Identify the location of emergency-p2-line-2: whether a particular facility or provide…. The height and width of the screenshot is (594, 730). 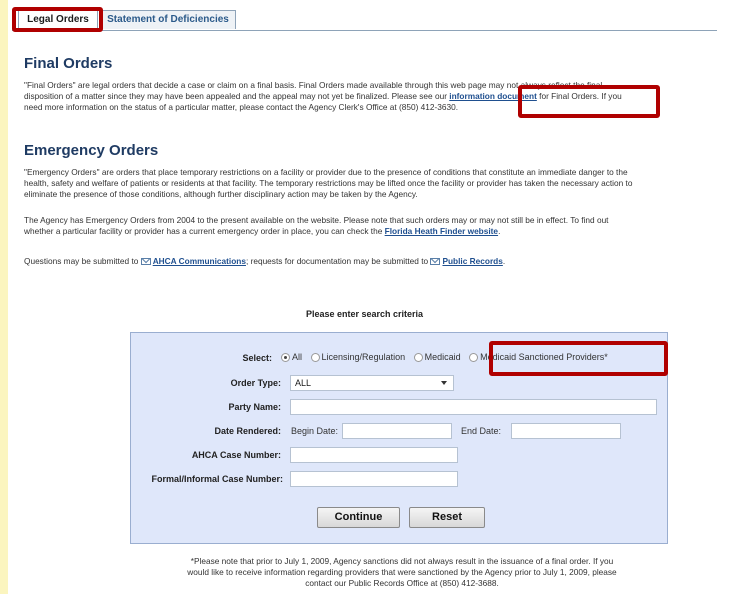
(370, 231).